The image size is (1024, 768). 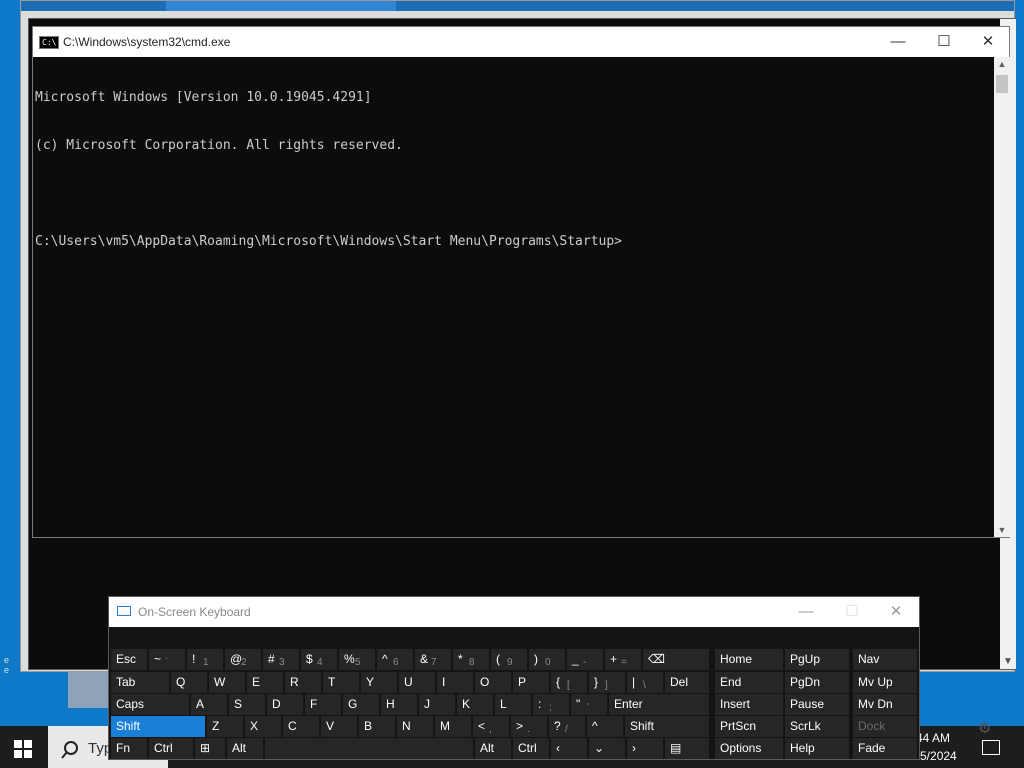 What do you see at coordinates (749, 704) in the screenshot?
I see `osk-key-insert: Insert` at bounding box center [749, 704].